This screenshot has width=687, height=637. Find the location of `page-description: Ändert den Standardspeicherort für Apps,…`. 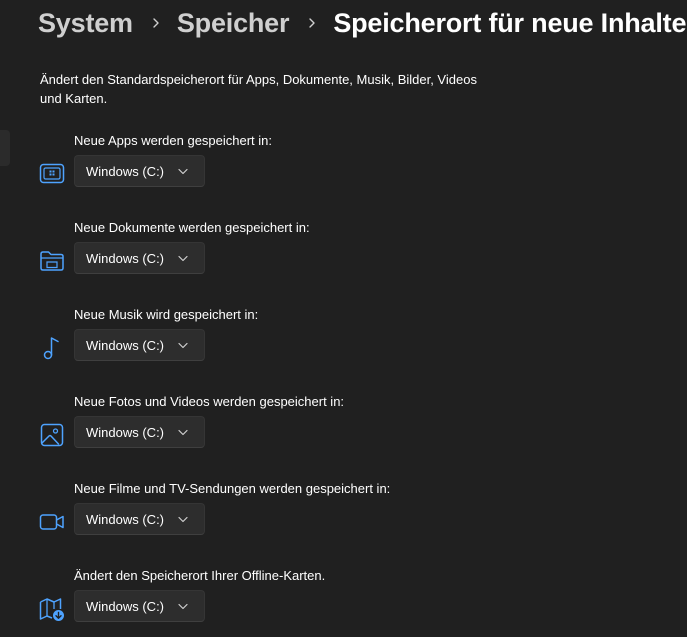

page-description: Ändert den Standardspeicherort für Apps,… is located at coordinates (258, 89).